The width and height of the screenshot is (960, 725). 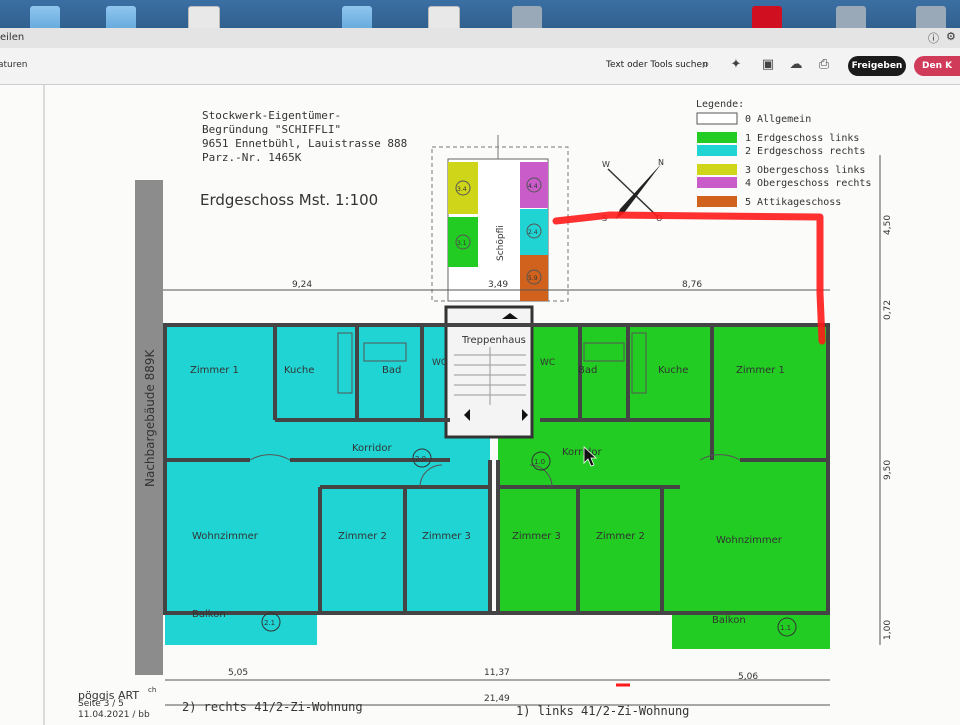 I want to click on header-line: Stockwerk-Eigentümer-, so click(x=271, y=115).